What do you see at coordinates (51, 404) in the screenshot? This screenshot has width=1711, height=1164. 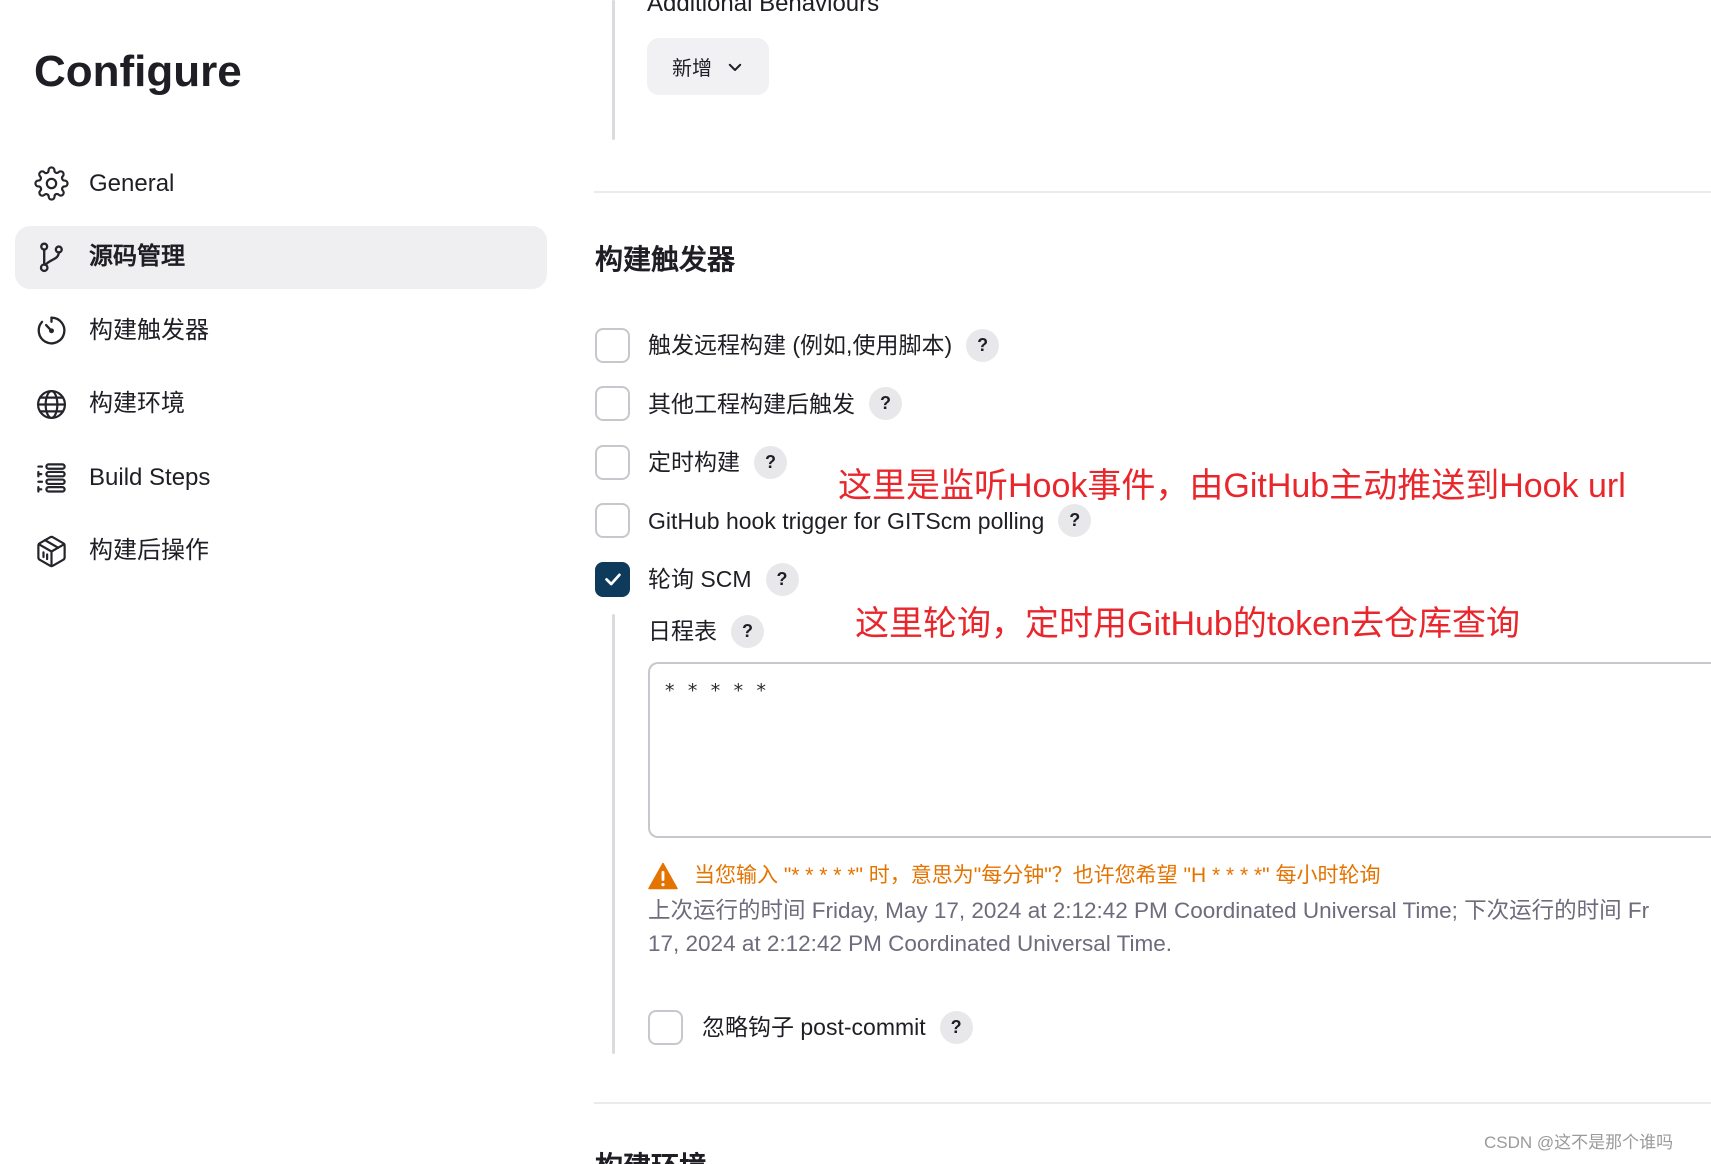 I see `globe-icon` at bounding box center [51, 404].